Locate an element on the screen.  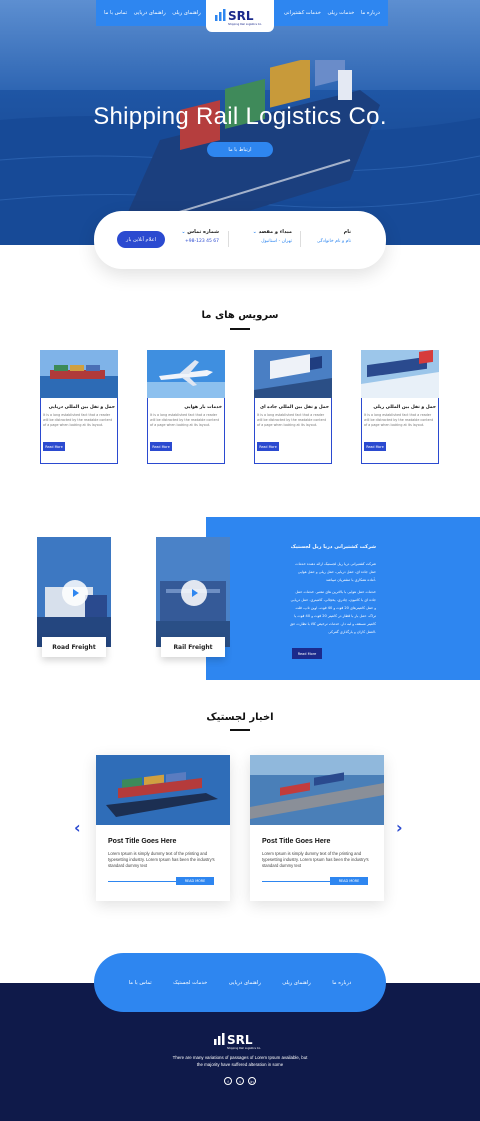
footer-logo-subtitle: Shipping Rail Logistics Co. is located at coordinates (244, 1048).